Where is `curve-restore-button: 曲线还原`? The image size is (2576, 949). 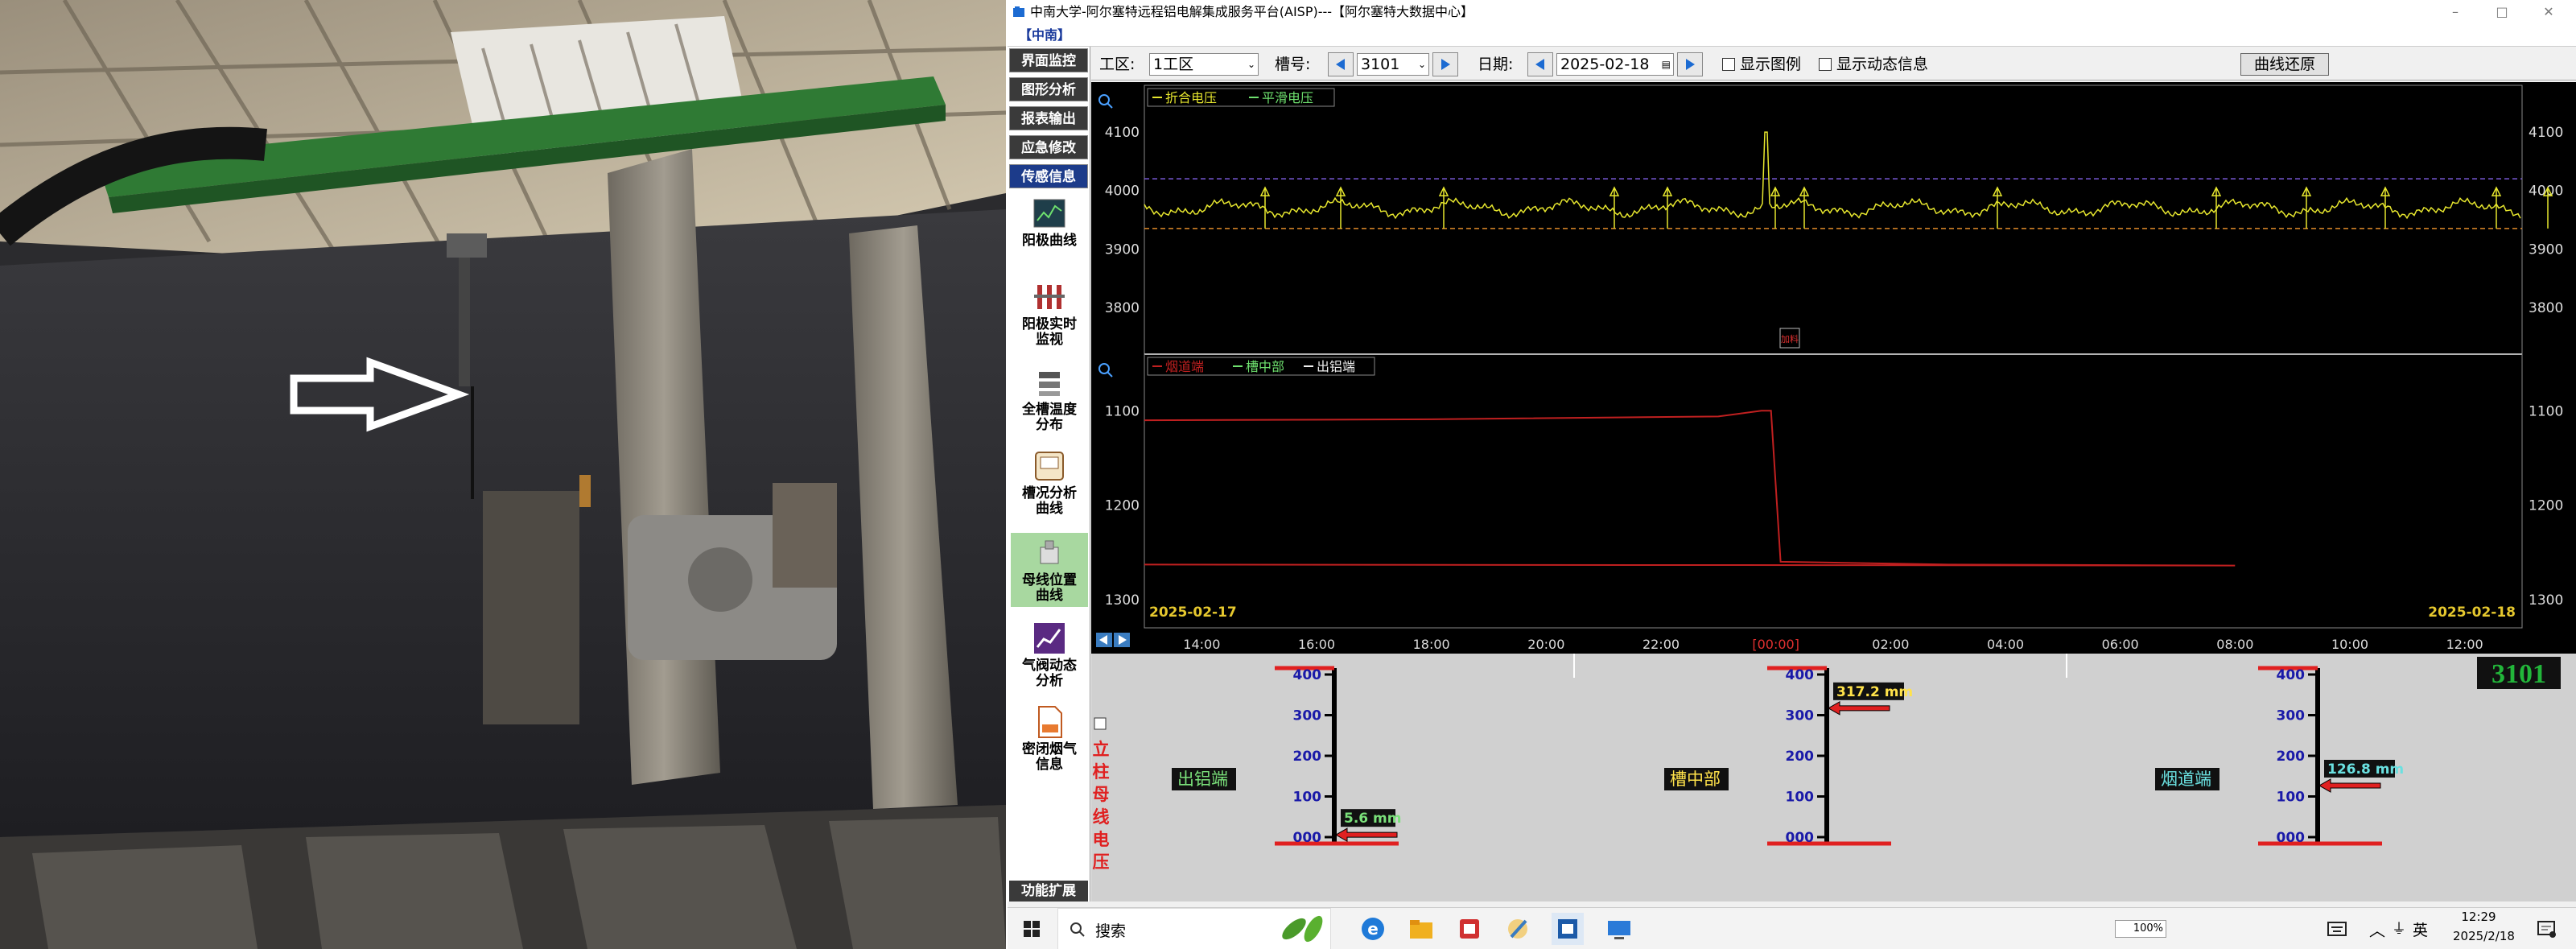
curve-restore-button: 曲线还原 is located at coordinates (2284, 64).